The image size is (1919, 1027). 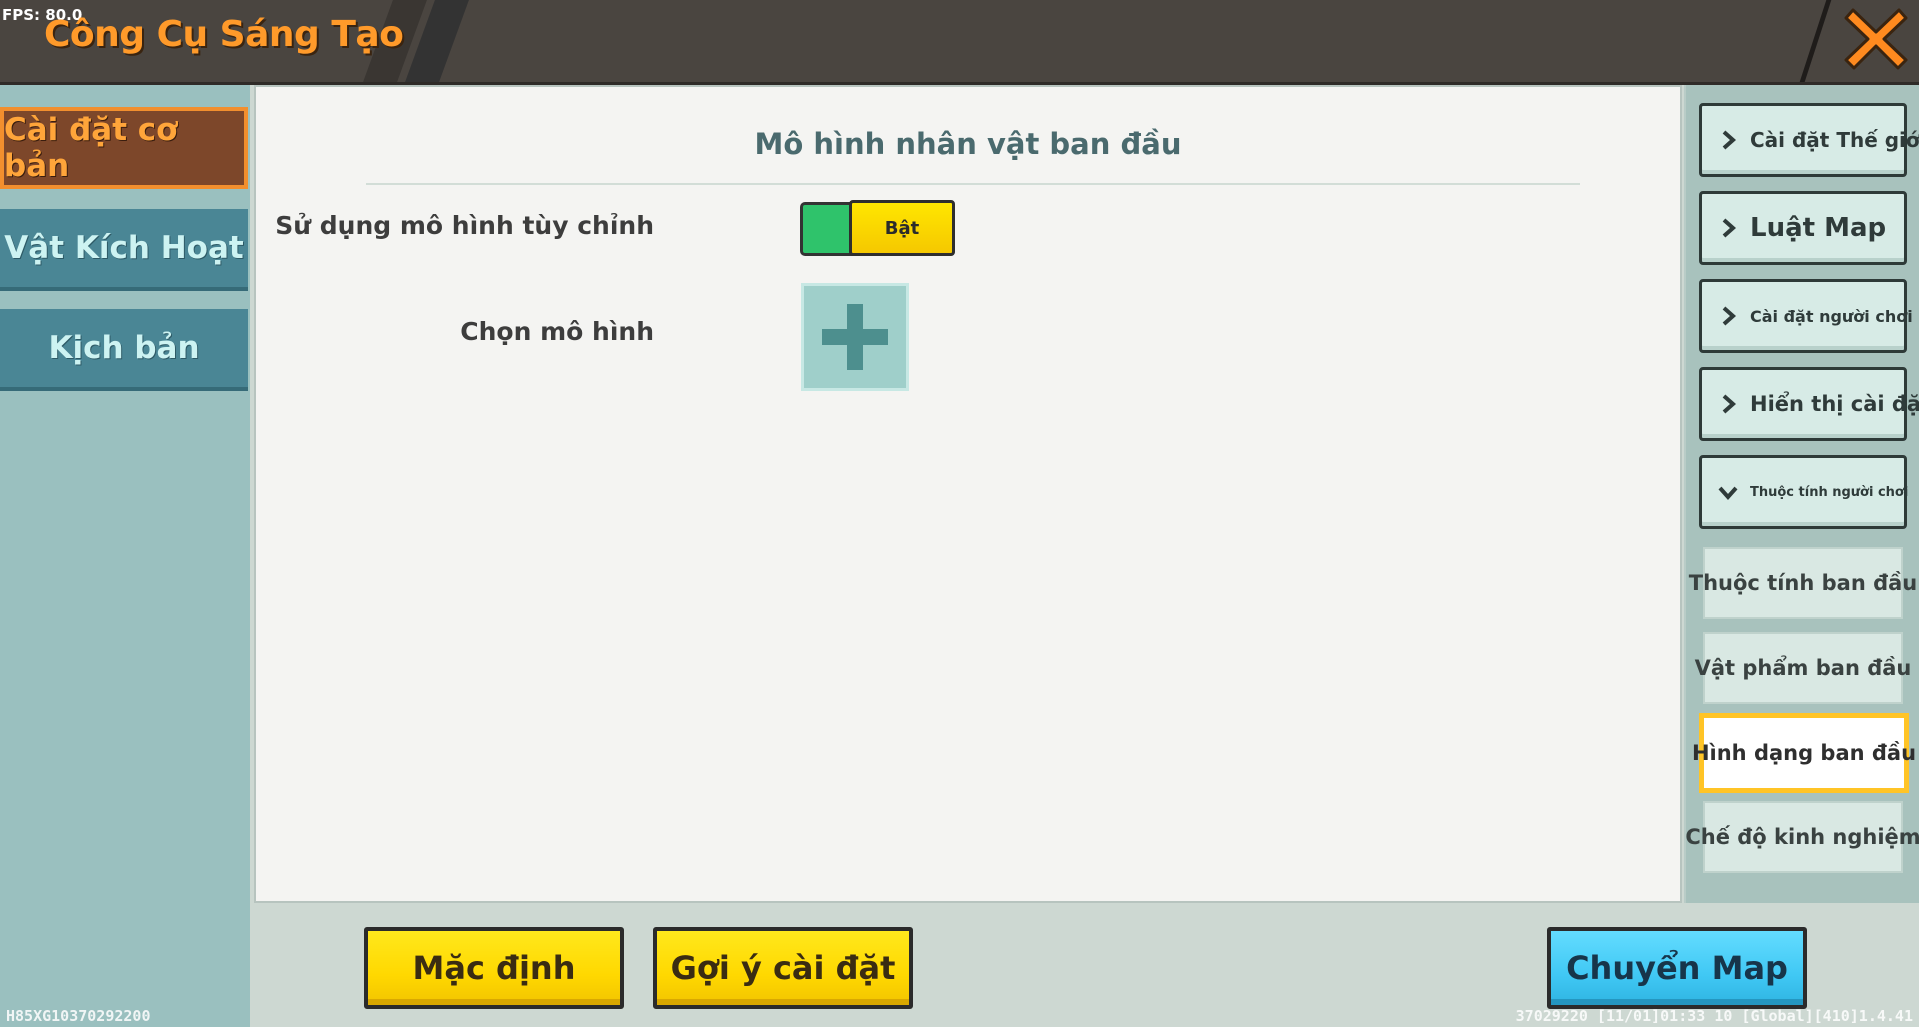 I want to click on category-label: Cài đặt Thế giới, so click(x=1834, y=140).